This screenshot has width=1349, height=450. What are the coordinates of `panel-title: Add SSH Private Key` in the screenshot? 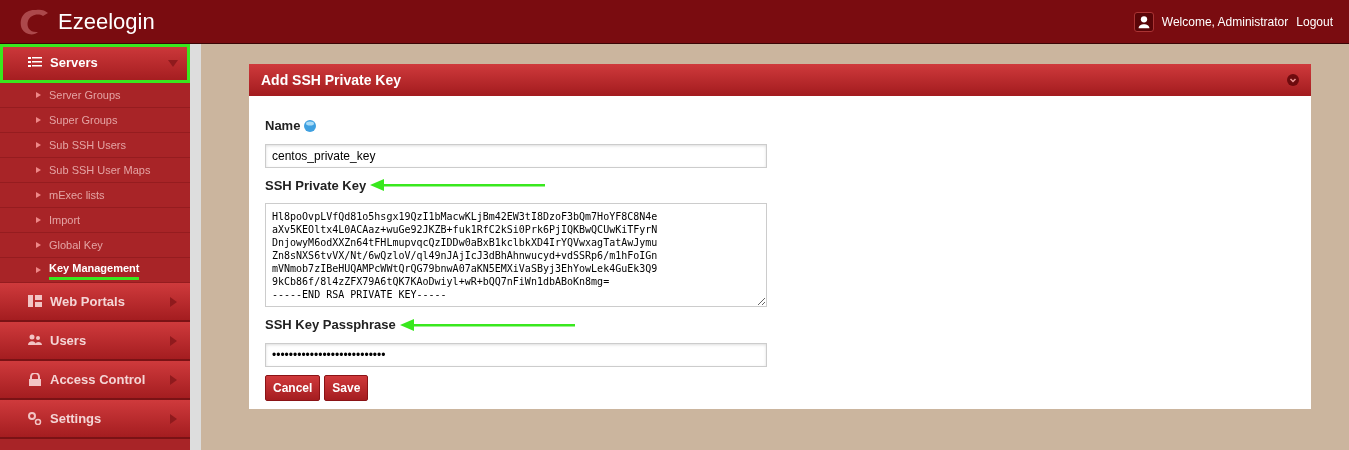 It's located at (331, 80).